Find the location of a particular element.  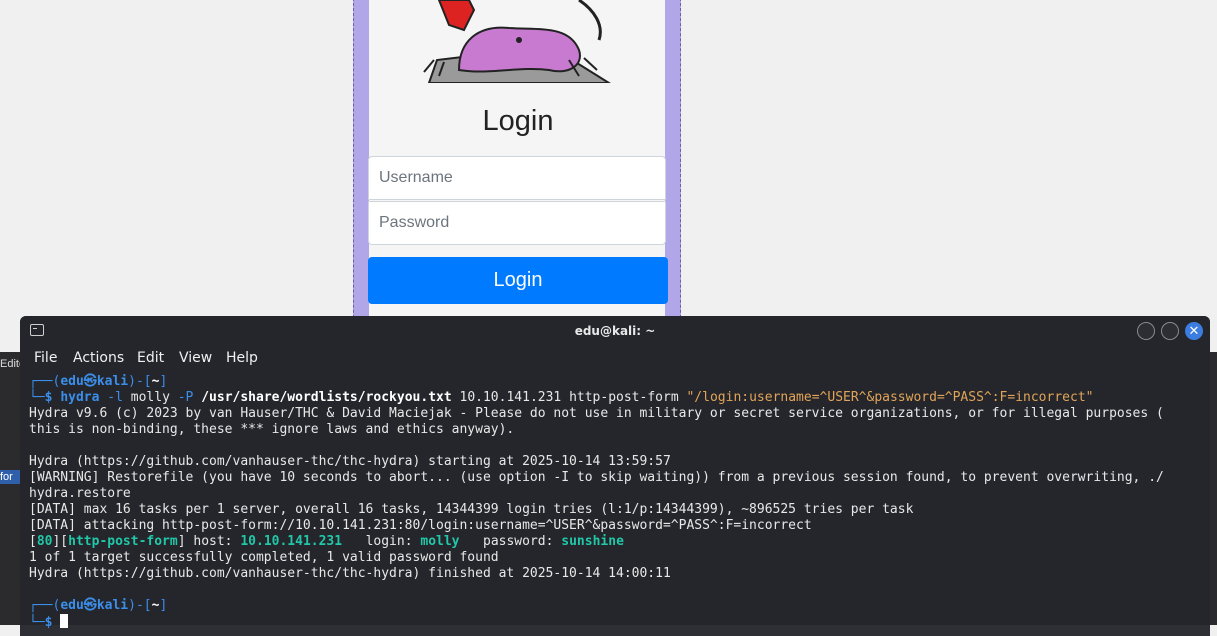

prompt-host-2: kali is located at coordinates (112, 605).